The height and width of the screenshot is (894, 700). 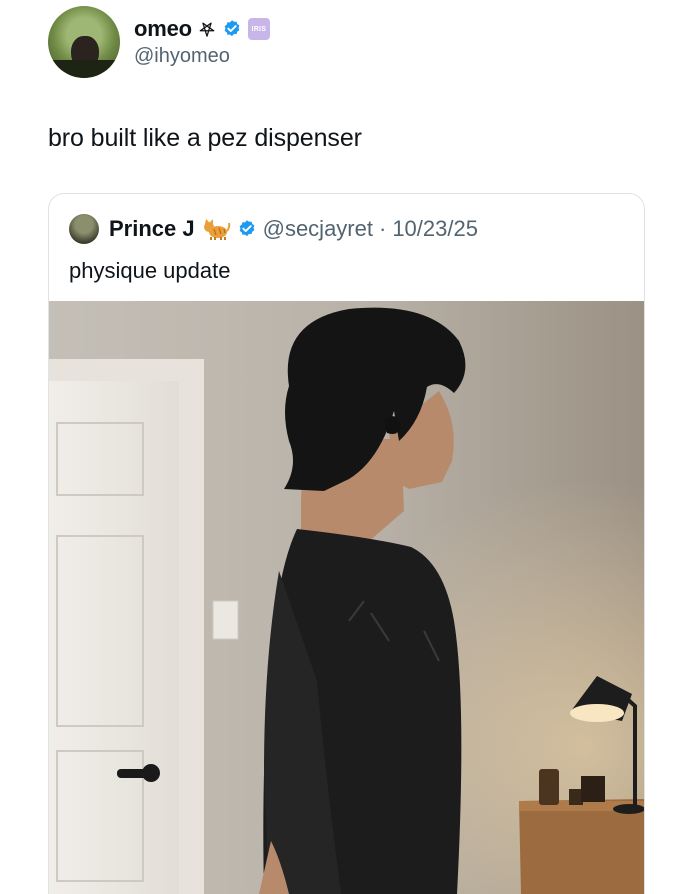 What do you see at coordinates (152, 229) in the screenshot?
I see `quoted-display-name: Prince J` at bounding box center [152, 229].